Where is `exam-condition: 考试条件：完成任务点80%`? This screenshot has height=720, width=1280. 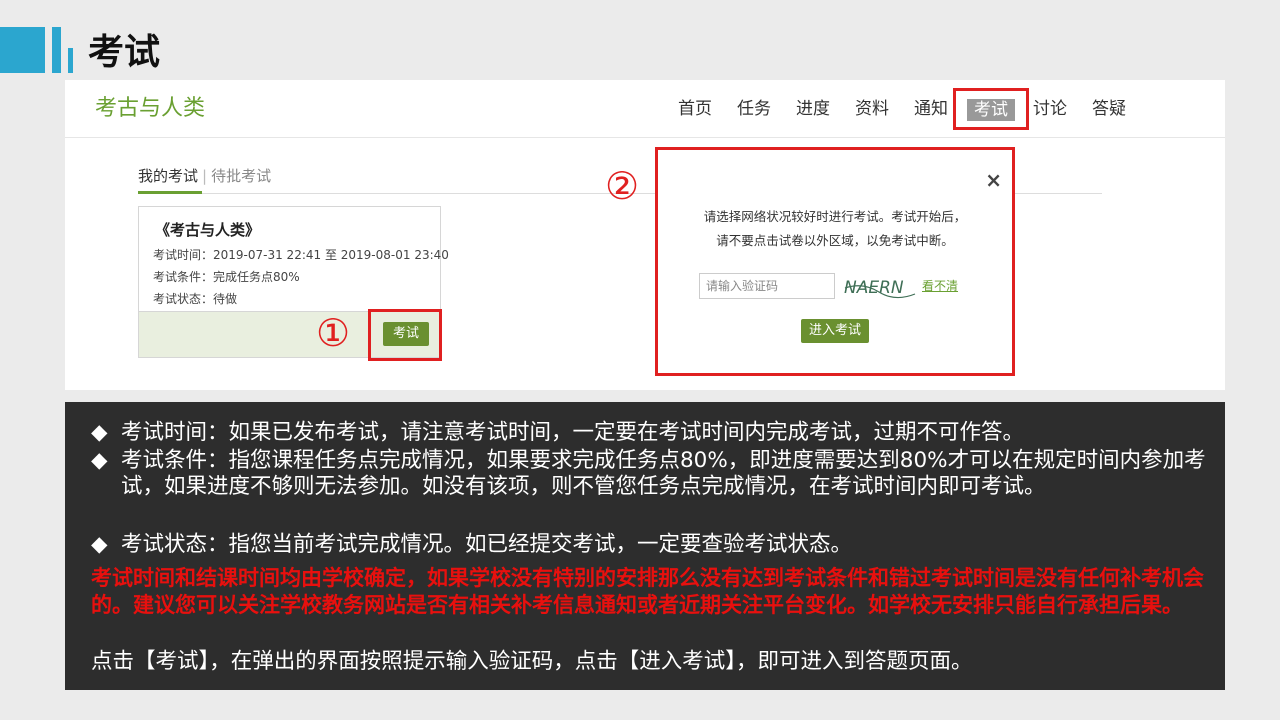 exam-condition: 考试条件：完成任务点80% is located at coordinates (226, 277).